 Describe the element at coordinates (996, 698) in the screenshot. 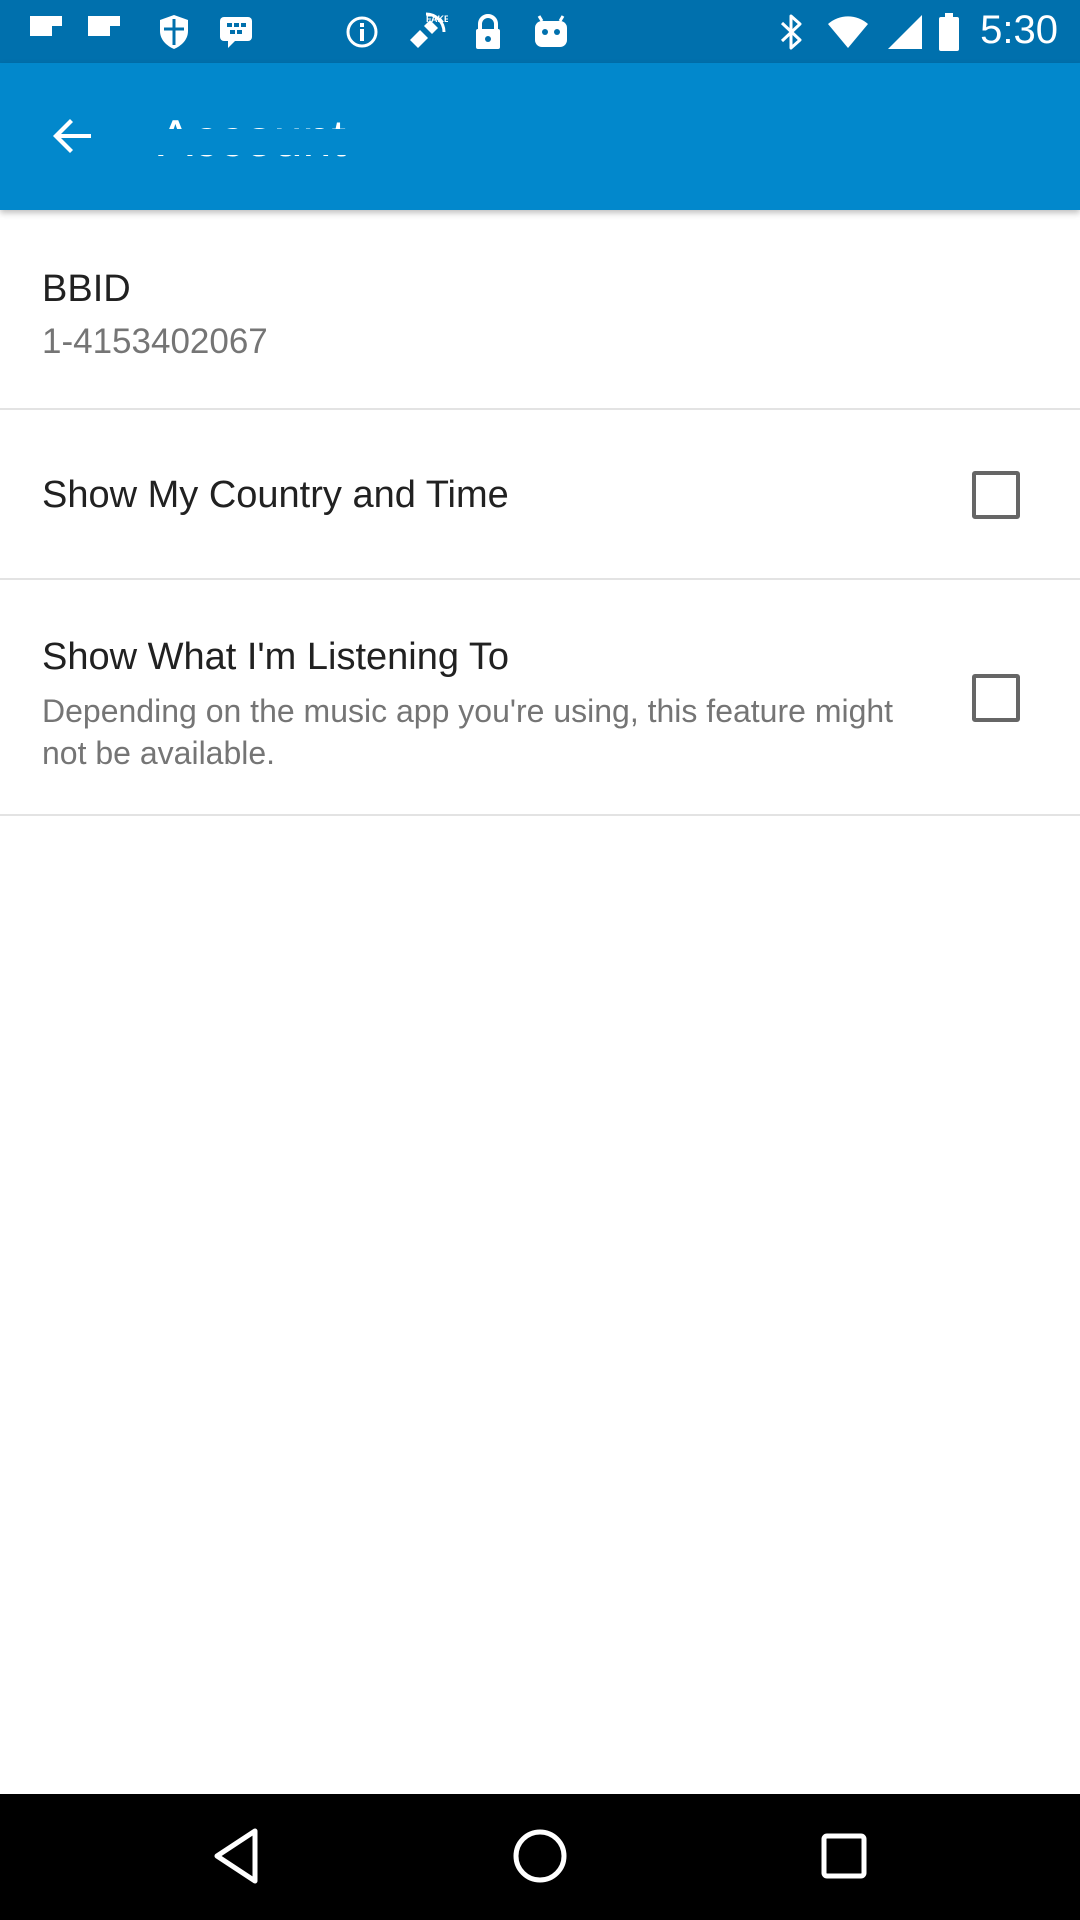

I see `show-listening-checkbox` at that location.